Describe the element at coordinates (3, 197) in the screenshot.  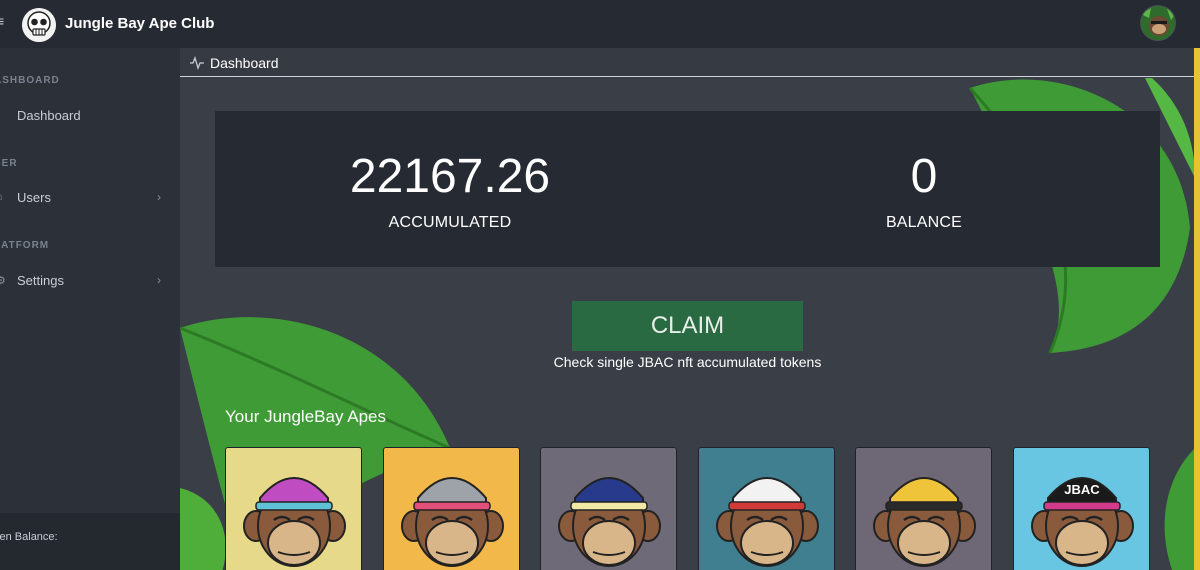
I see `users-icon: ⌂` at that location.